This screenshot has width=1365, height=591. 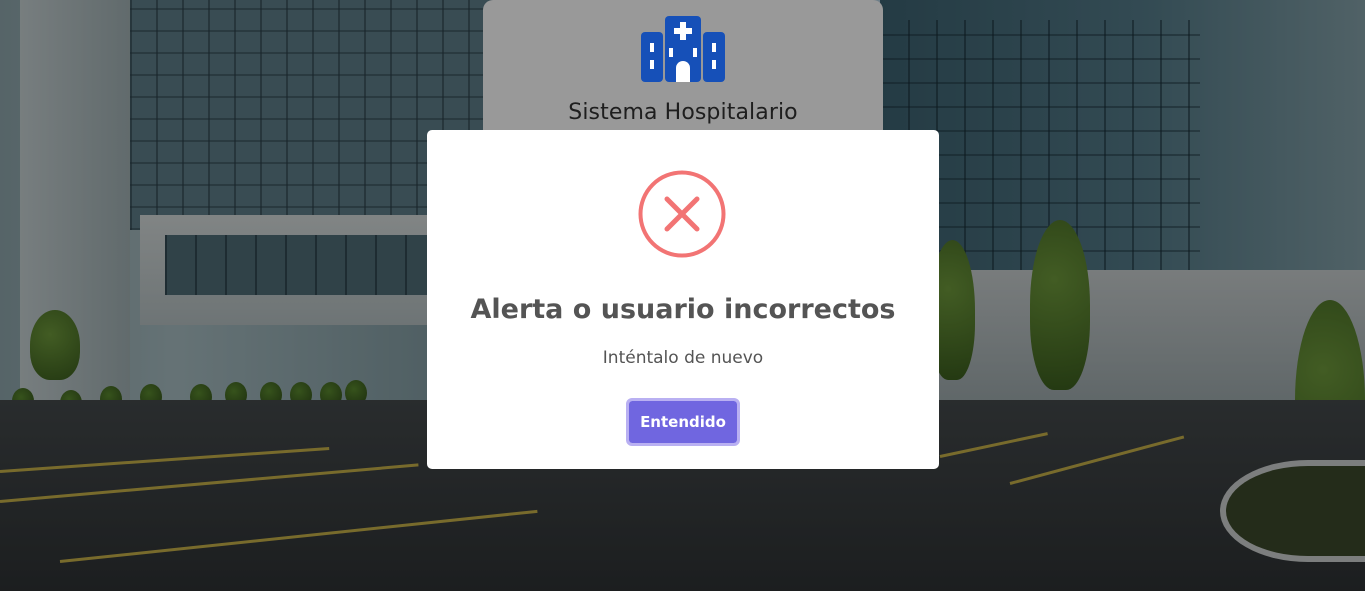 What do you see at coordinates (682, 214) in the screenshot?
I see `error-x-icon` at bounding box center [682, 214].